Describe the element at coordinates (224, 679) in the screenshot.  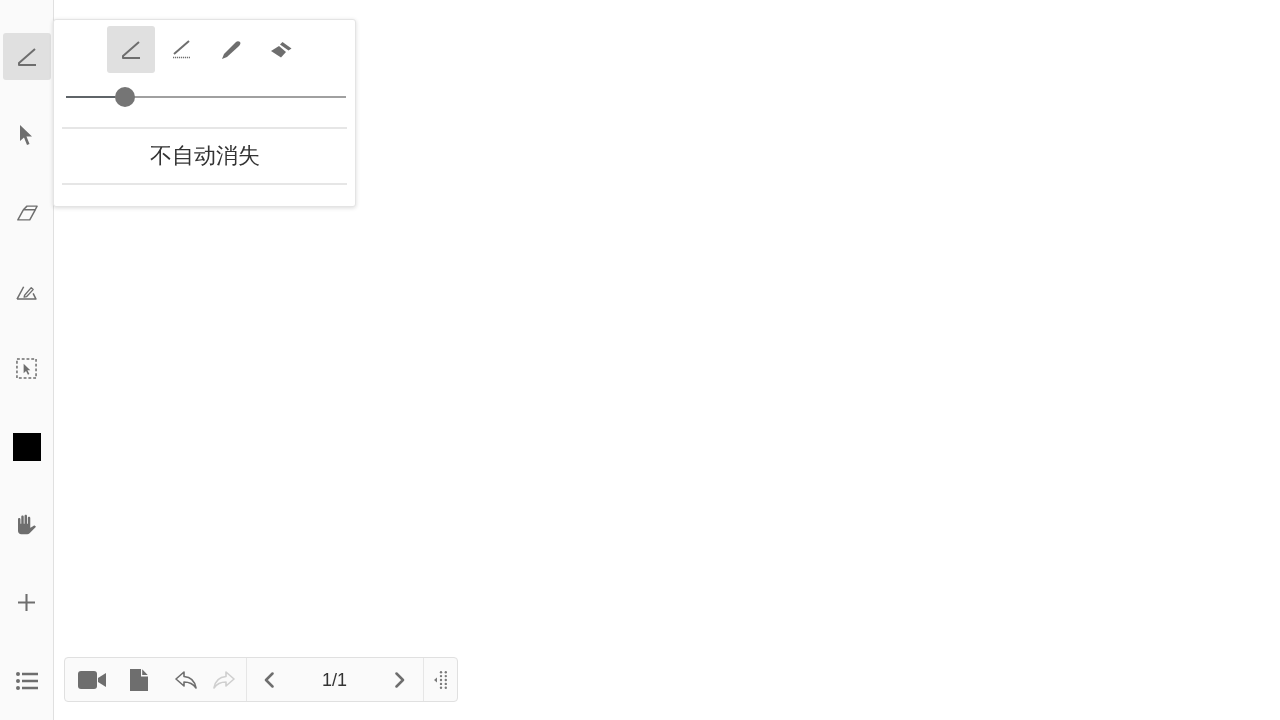
I see `redo-icon` at that location.